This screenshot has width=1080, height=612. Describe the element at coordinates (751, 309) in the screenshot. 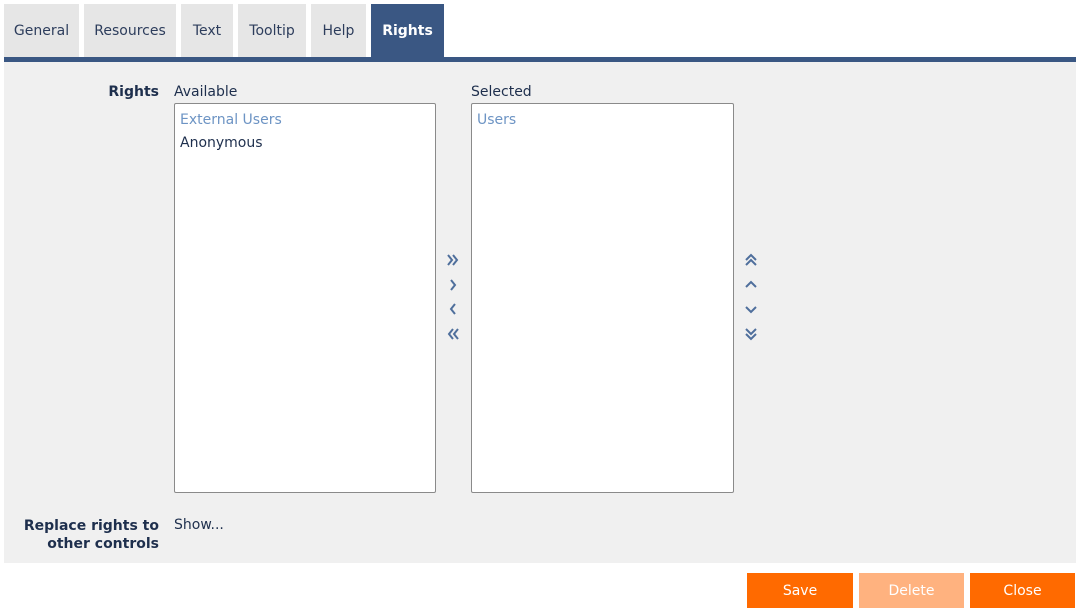

I see `chevron-down-icon` at that location.